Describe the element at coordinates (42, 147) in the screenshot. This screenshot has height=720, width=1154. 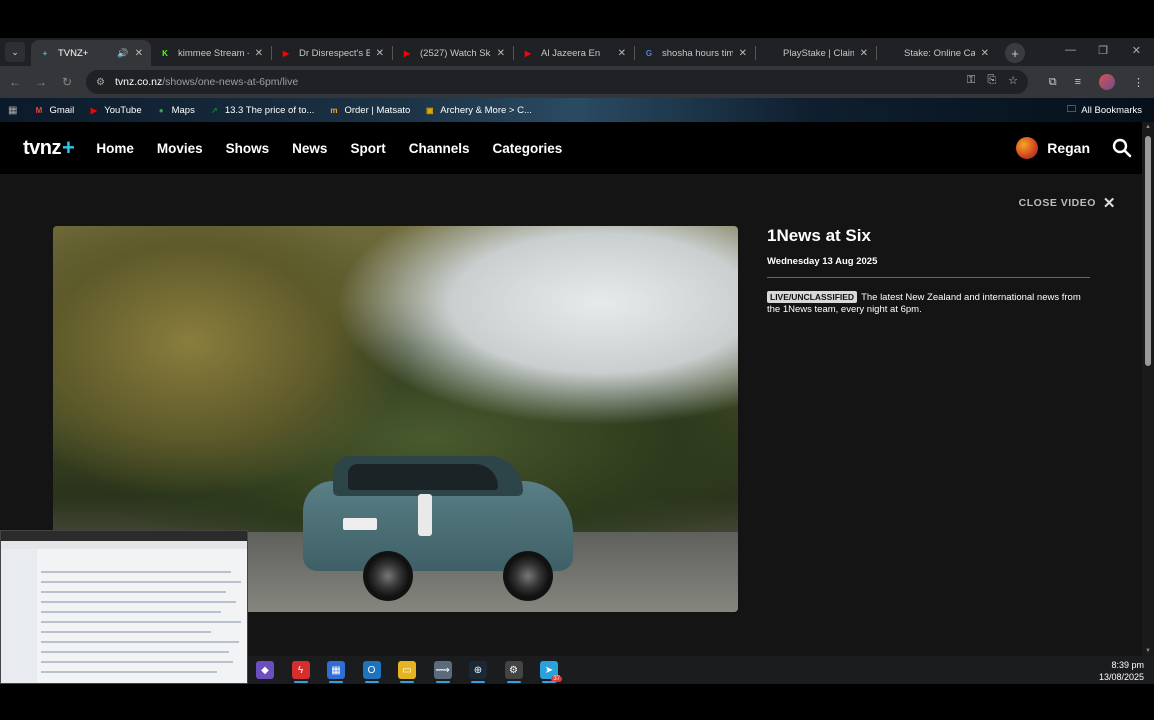
I see `logo-text: tvnz` at that location.